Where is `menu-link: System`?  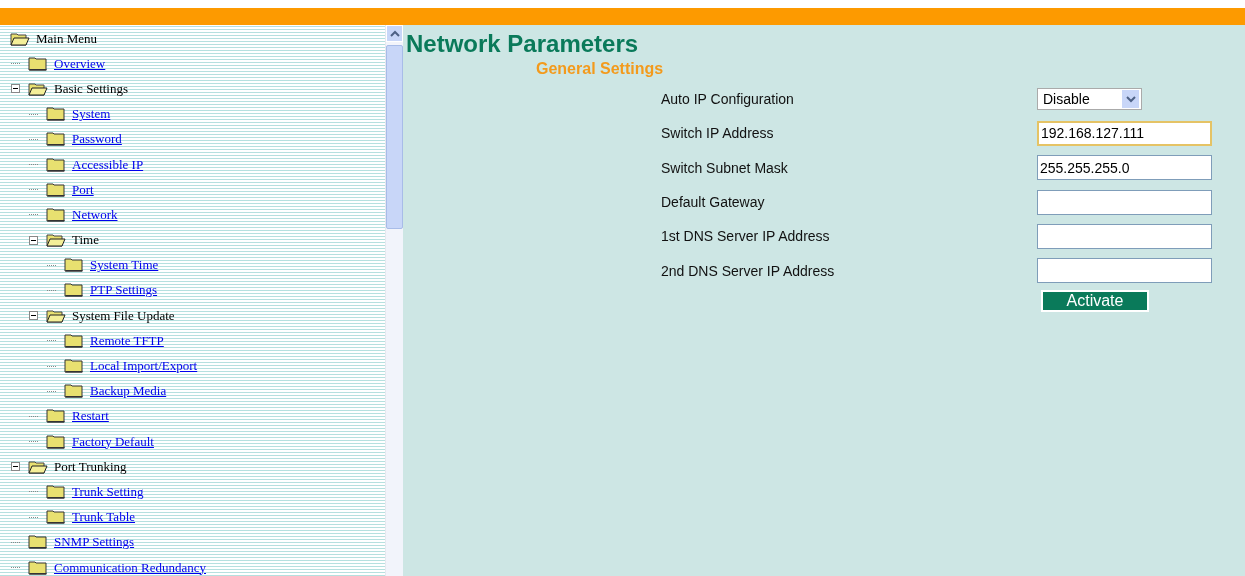
menu-link: System is located at coordinates (91, 114).